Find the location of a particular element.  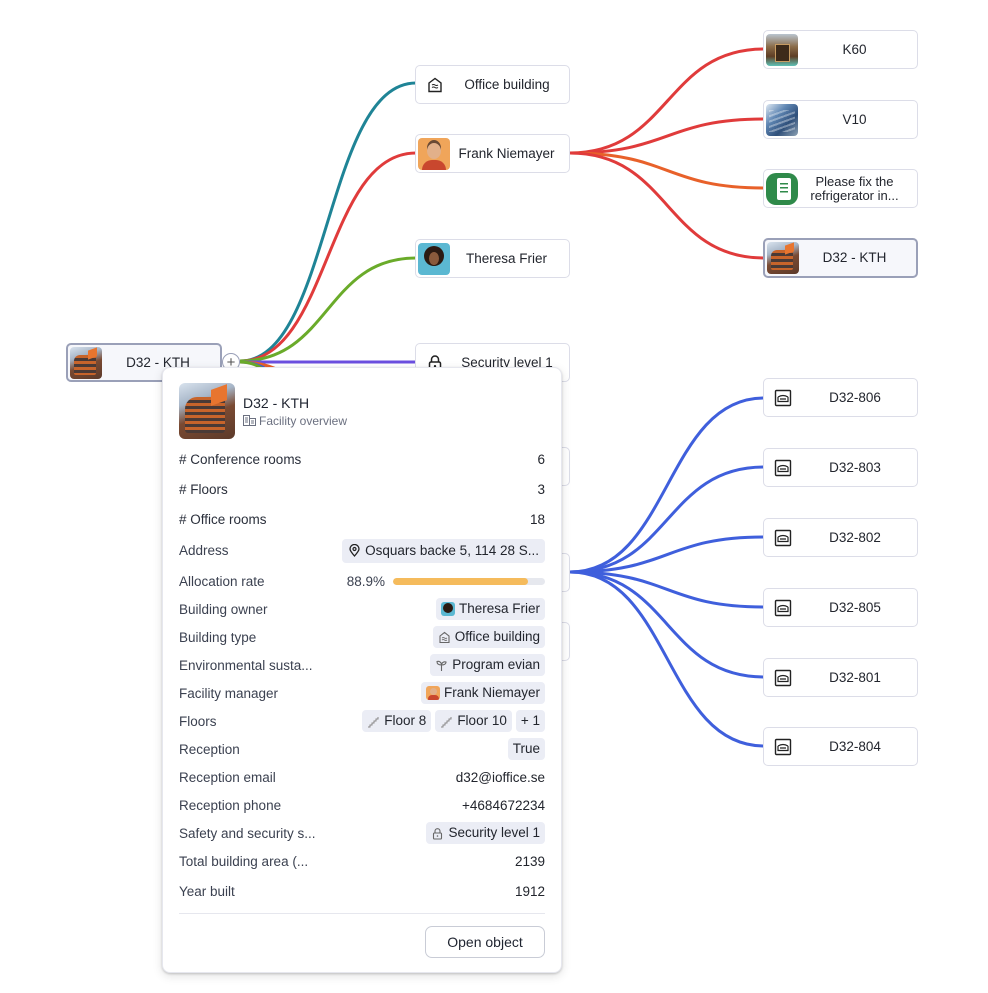

environmental-chip: Program evian is located at coordinates (487, 665).